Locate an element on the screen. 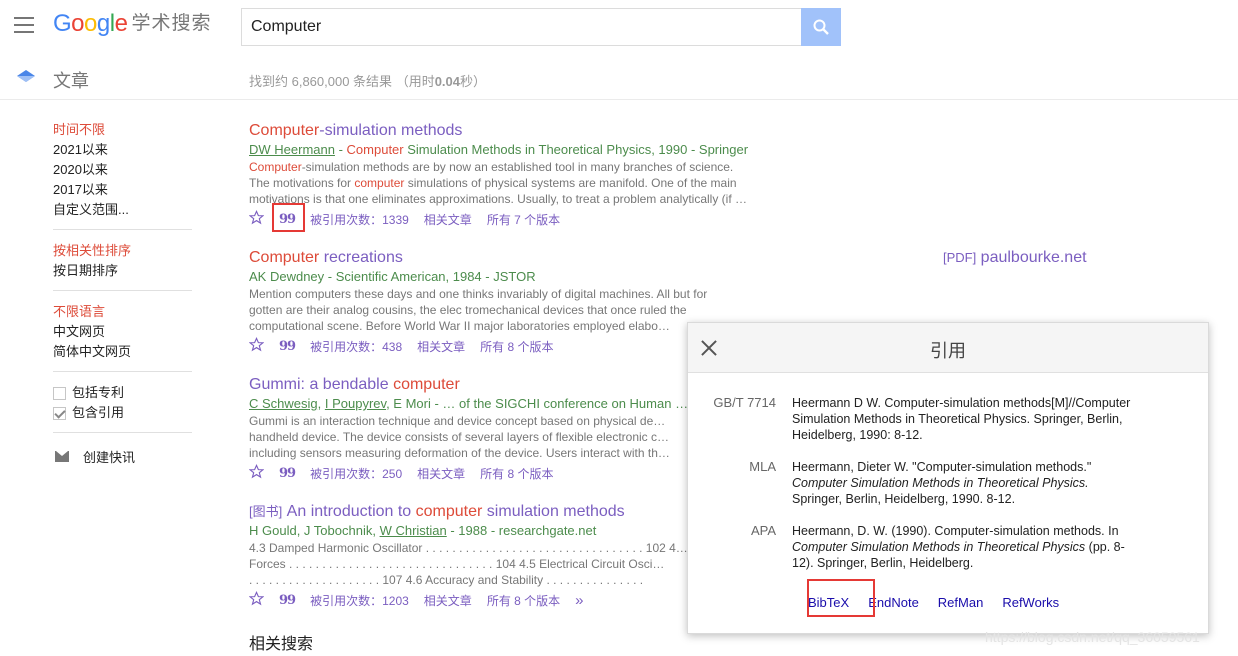  meta-sep: - is located at coordinates (340, 149).